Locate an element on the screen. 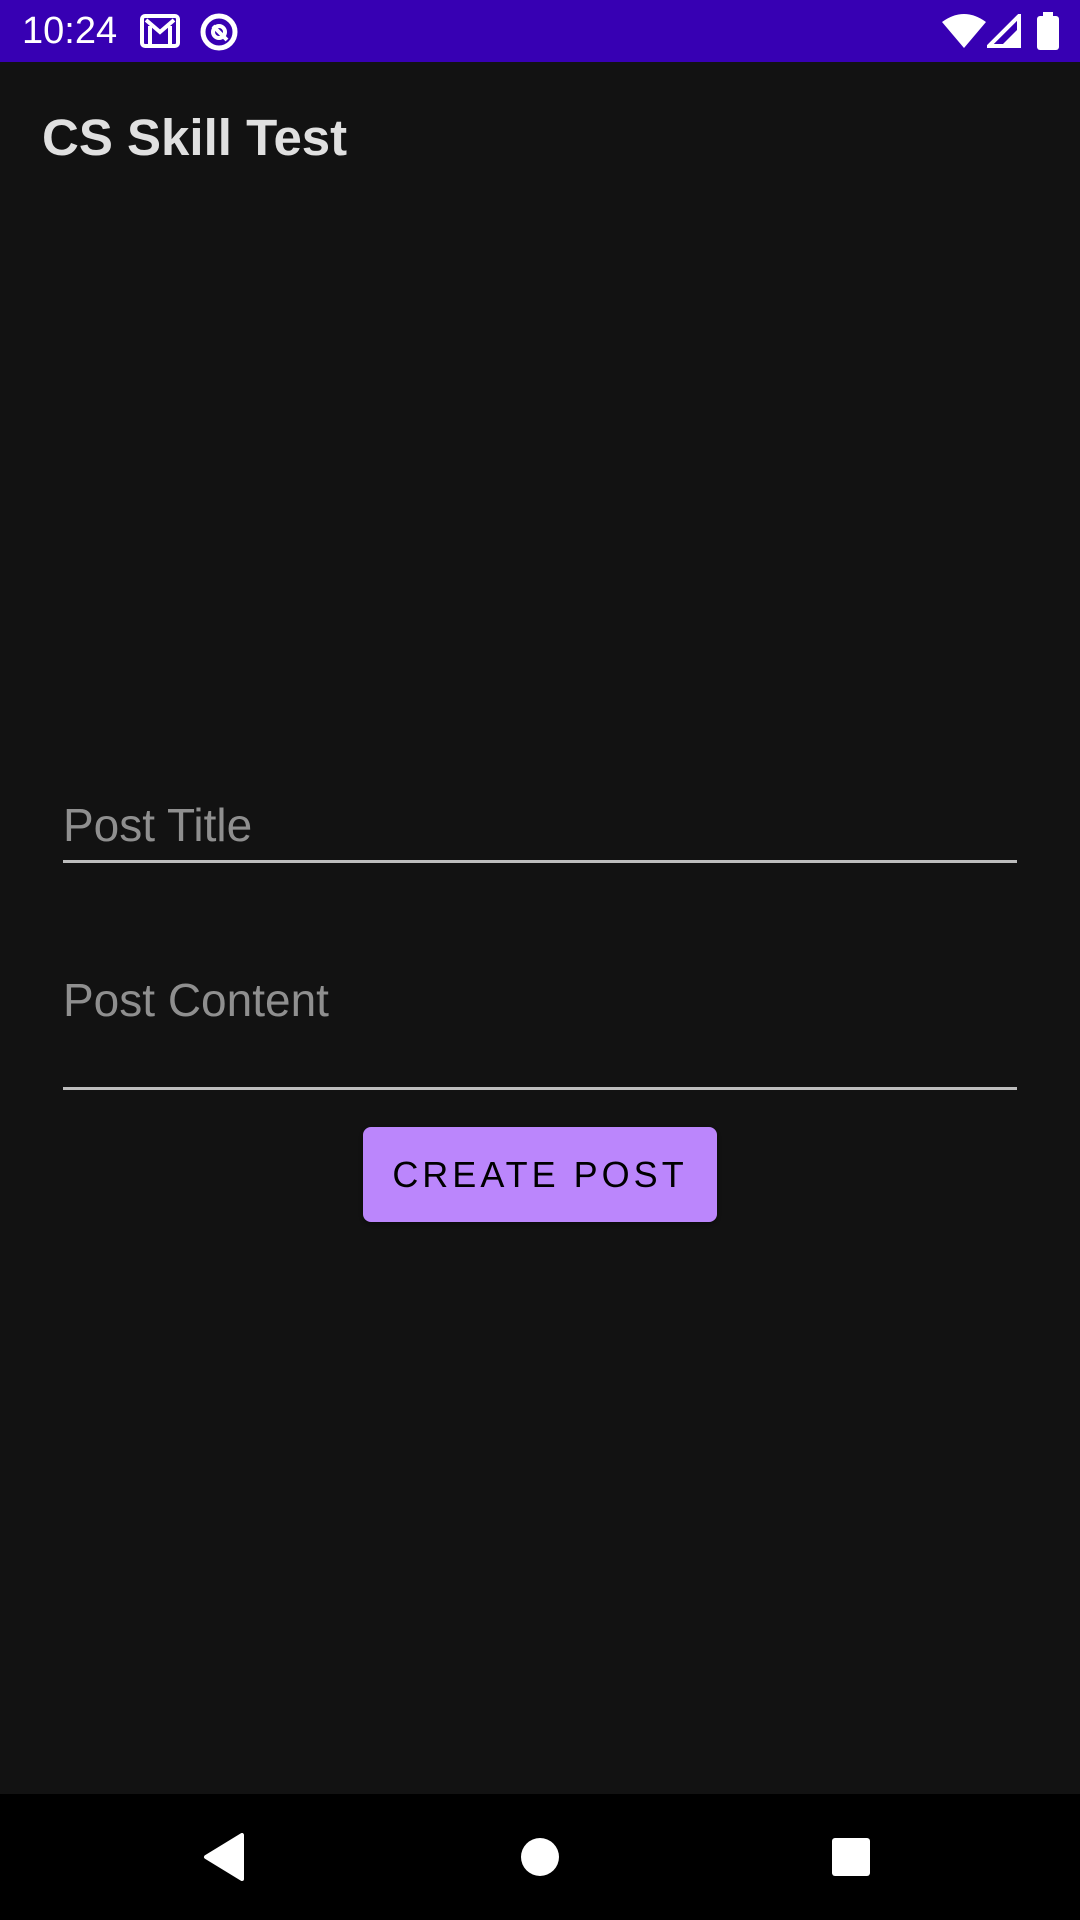 The image size is (1080, 1920). battery-icon is located at coordinates (1048, 31).